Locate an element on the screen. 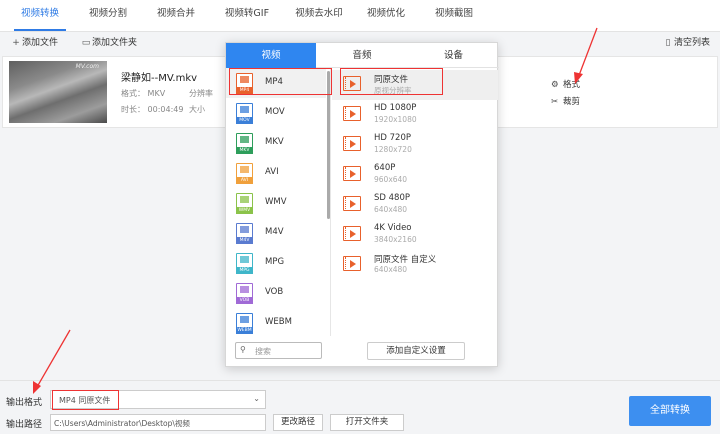 This screenshot has height=434, width=720. panel-tab-device: 设备 is located at coordinates (453, 55).